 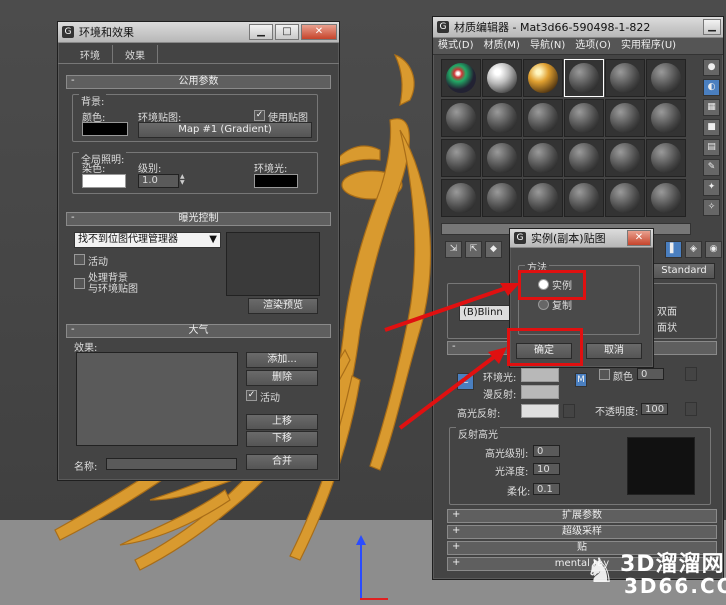 What do you see at coordinates (157, 399) in the screenshot?
I see `effects-list` at bounding box center [157, 399].